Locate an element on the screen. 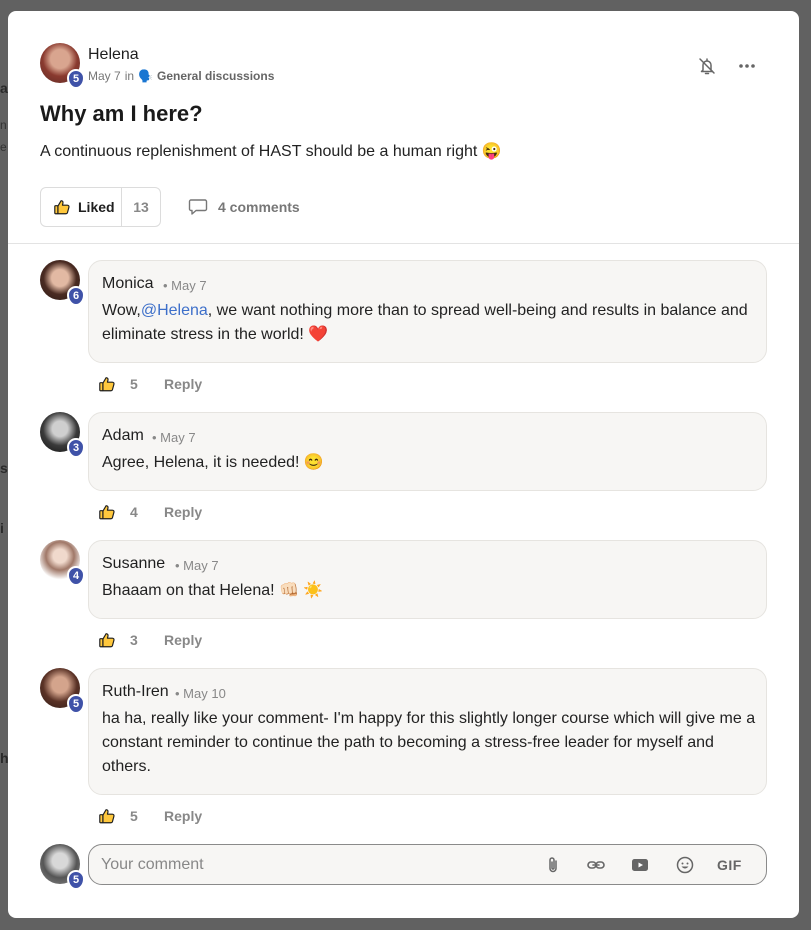 The image size is (811, 930). comment-actions: 3 Reply is located at coordinates (150, 640).